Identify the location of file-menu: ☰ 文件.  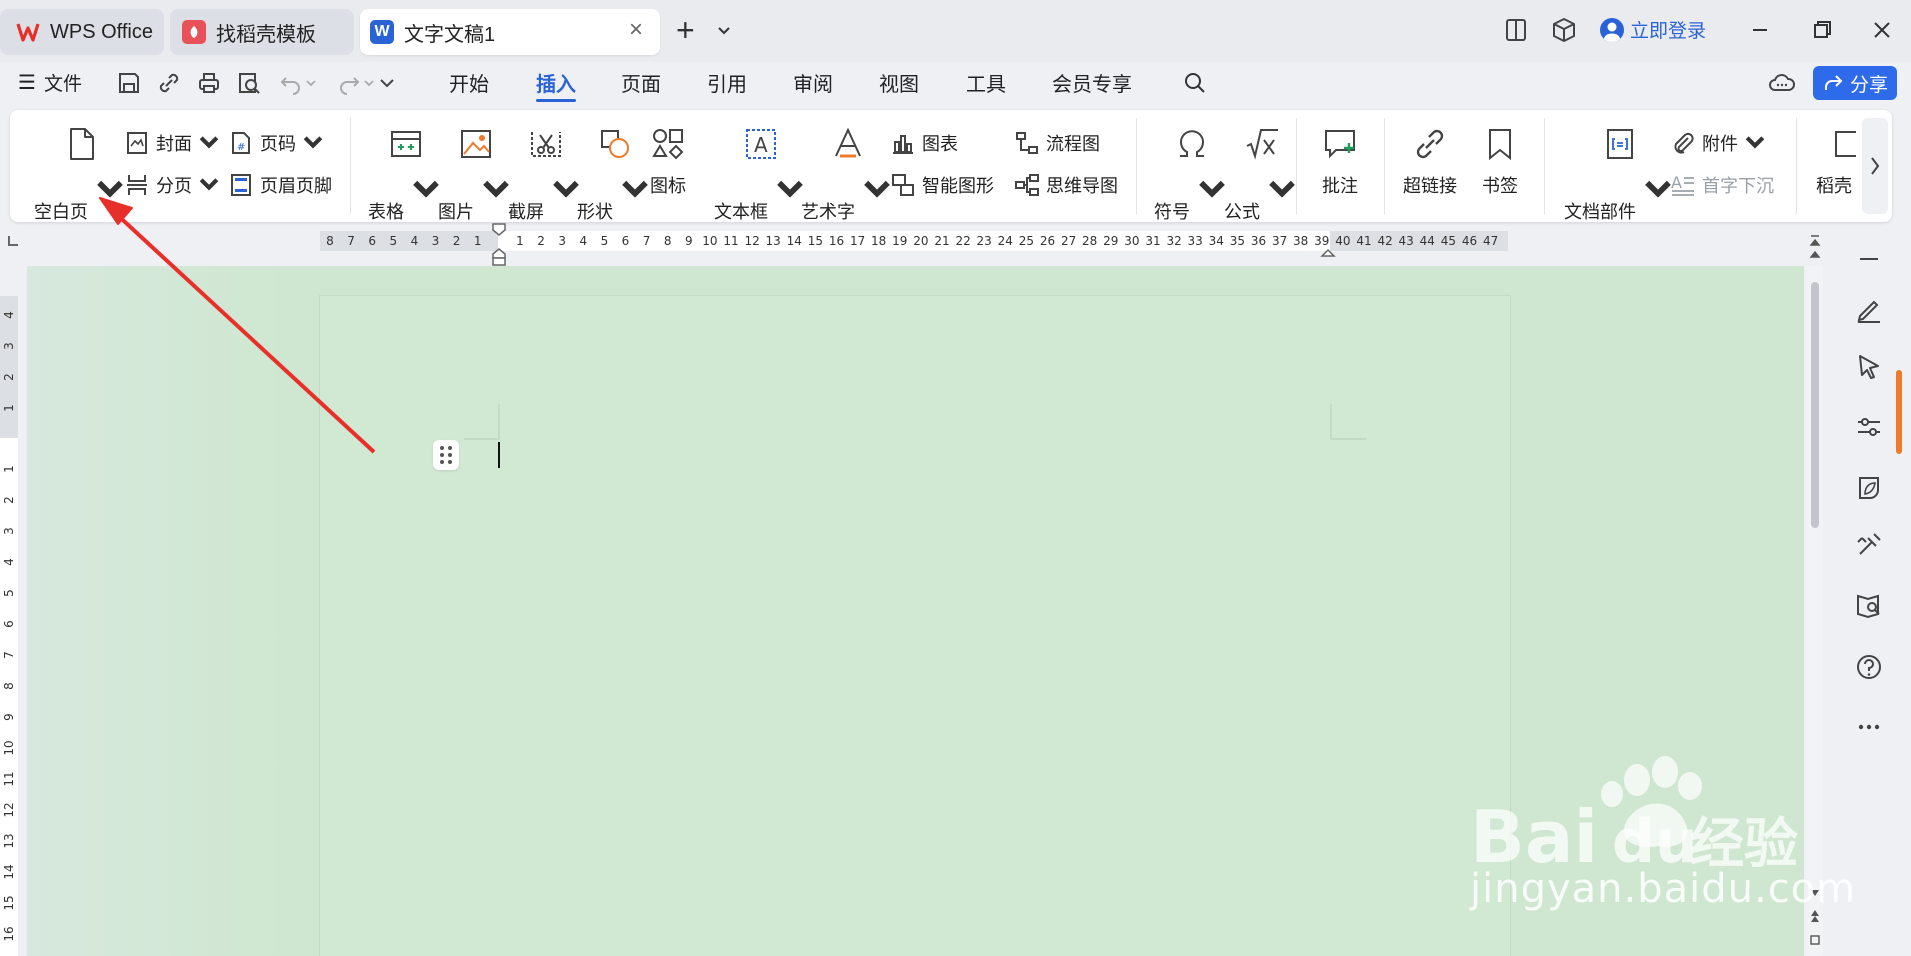
(50, 82).